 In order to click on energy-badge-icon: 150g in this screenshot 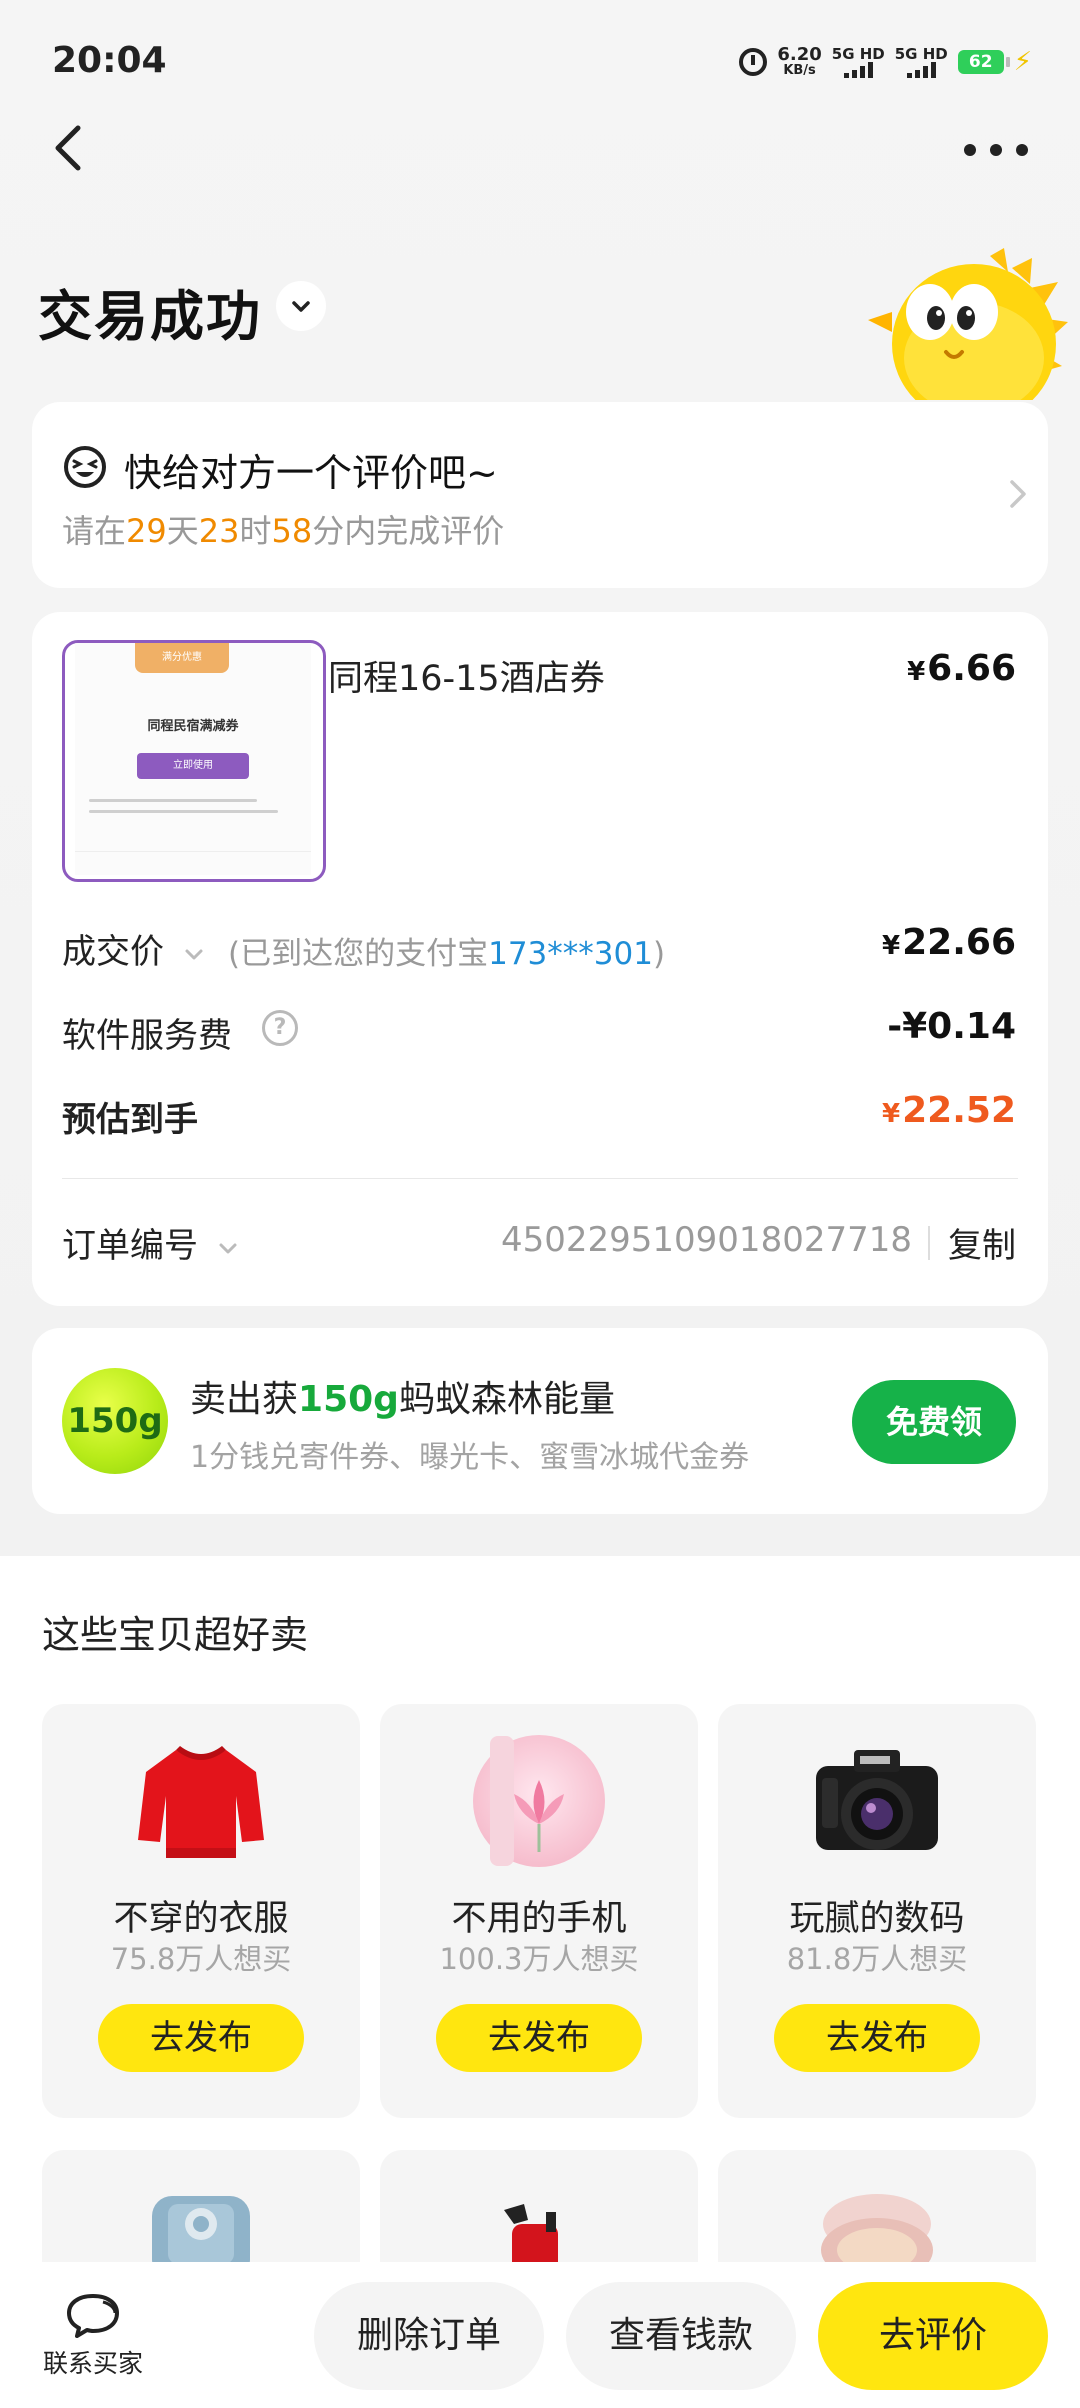, I will do `click(115, 1421)`.